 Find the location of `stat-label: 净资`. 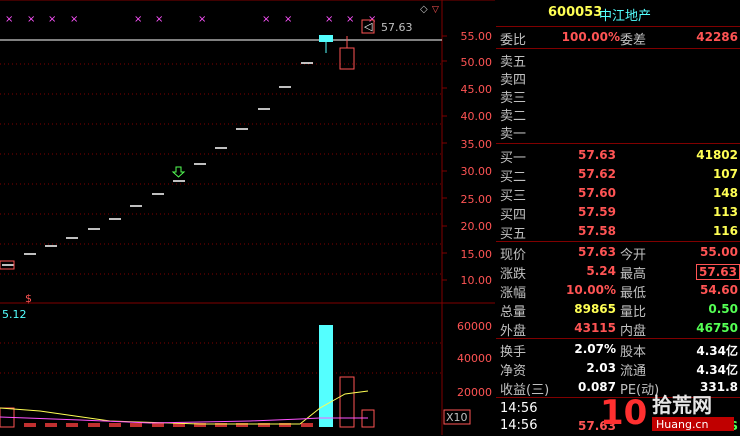

stat-label: 净资 is located at coordinates (513, 371).